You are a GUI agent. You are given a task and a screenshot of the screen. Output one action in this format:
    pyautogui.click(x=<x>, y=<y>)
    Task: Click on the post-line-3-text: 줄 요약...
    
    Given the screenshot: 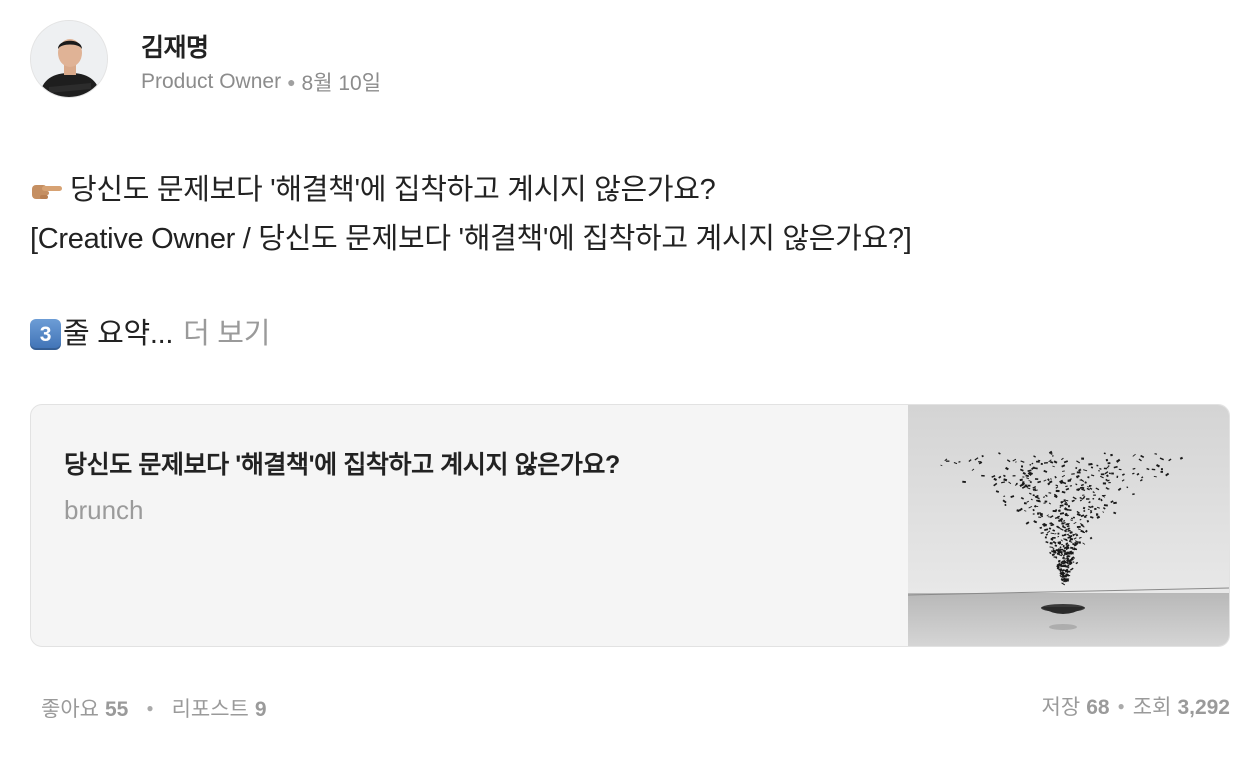 What is the action you would take?
    pyautogui.click(x=118, y=334)
    